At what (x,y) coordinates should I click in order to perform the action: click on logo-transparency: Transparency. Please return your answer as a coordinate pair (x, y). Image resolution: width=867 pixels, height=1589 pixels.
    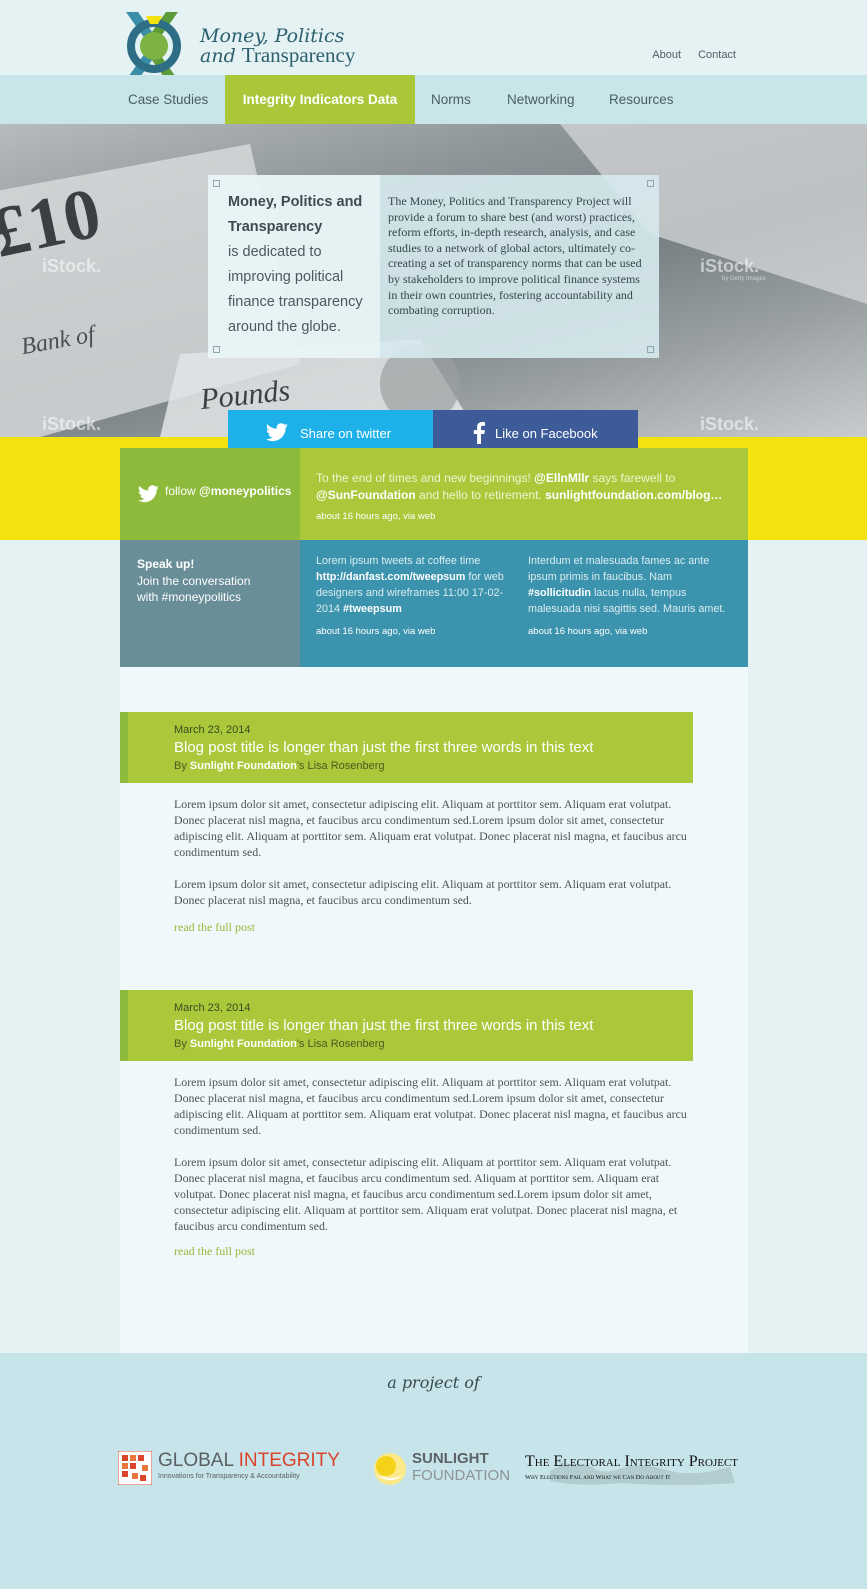
    Looking at the image, I should click on (298, 55).